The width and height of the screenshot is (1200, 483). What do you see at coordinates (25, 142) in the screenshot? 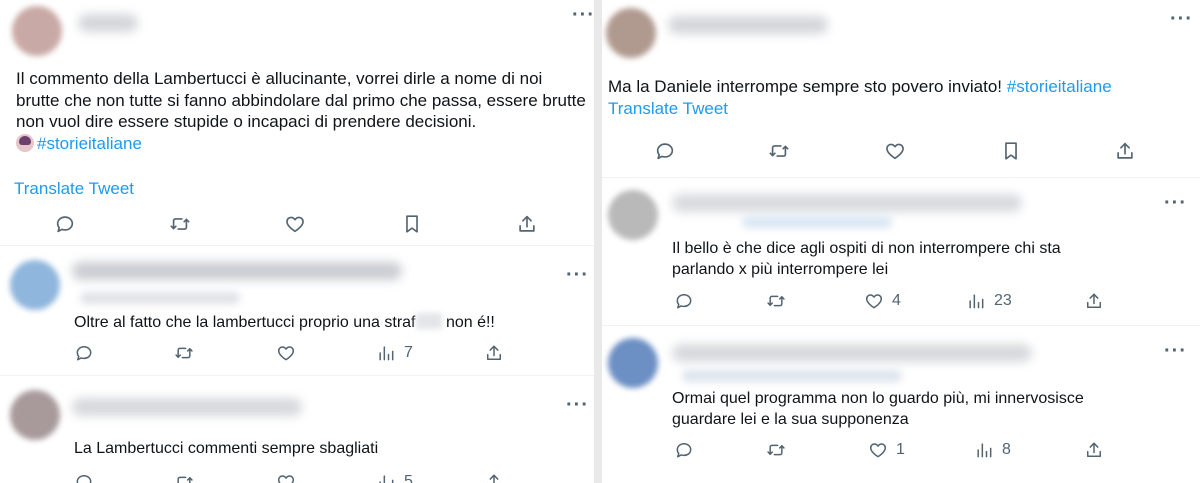
I see `woman-facepalming-icon` at bounding box center [25, 142].